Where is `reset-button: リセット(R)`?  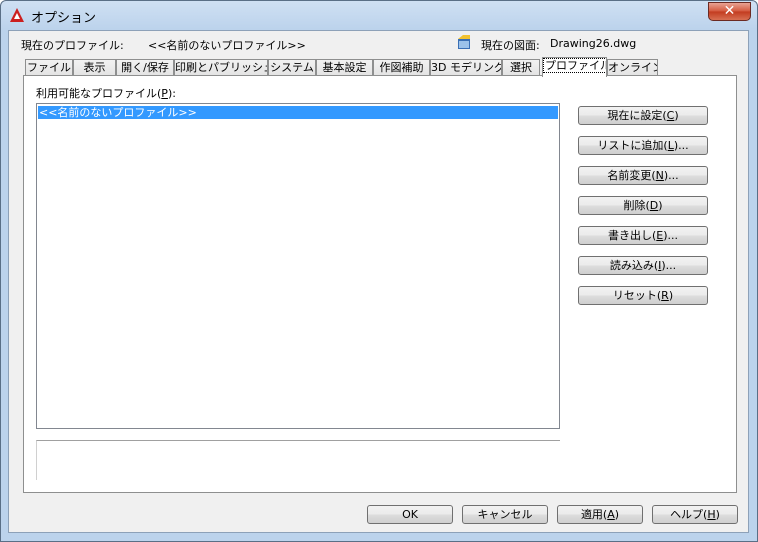 reset-button: リセット(R) is located at coordinates (643, 295).